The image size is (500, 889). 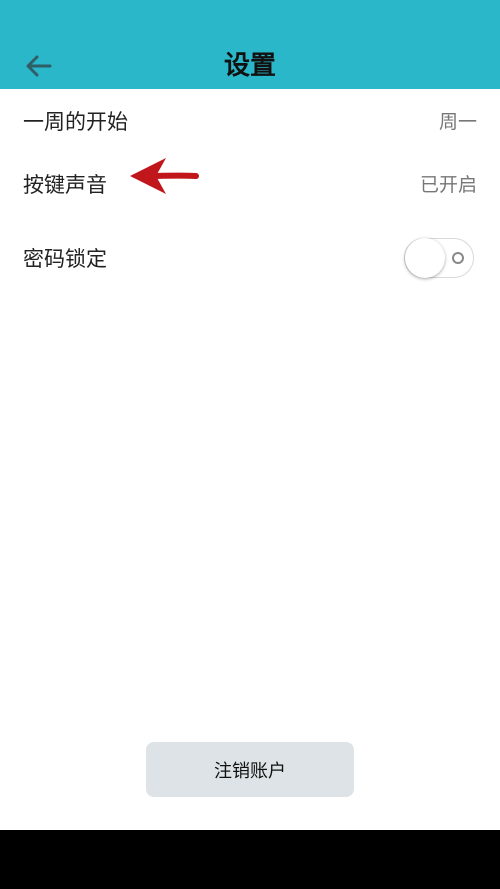 What do you see at coordinates (249, 66) in the screenshot?
I see `page-title: 设置` at bounding box center [249, 66].